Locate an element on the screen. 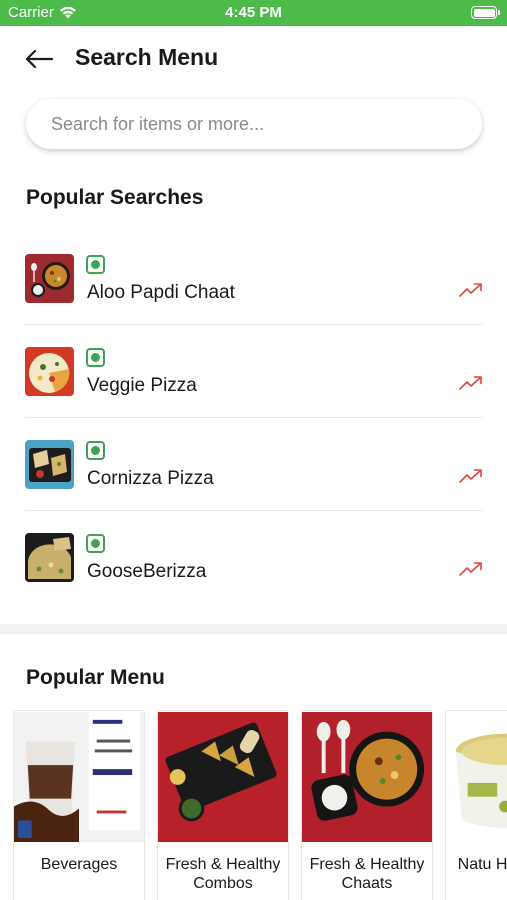  back-button is located at coordinates (41, 59).